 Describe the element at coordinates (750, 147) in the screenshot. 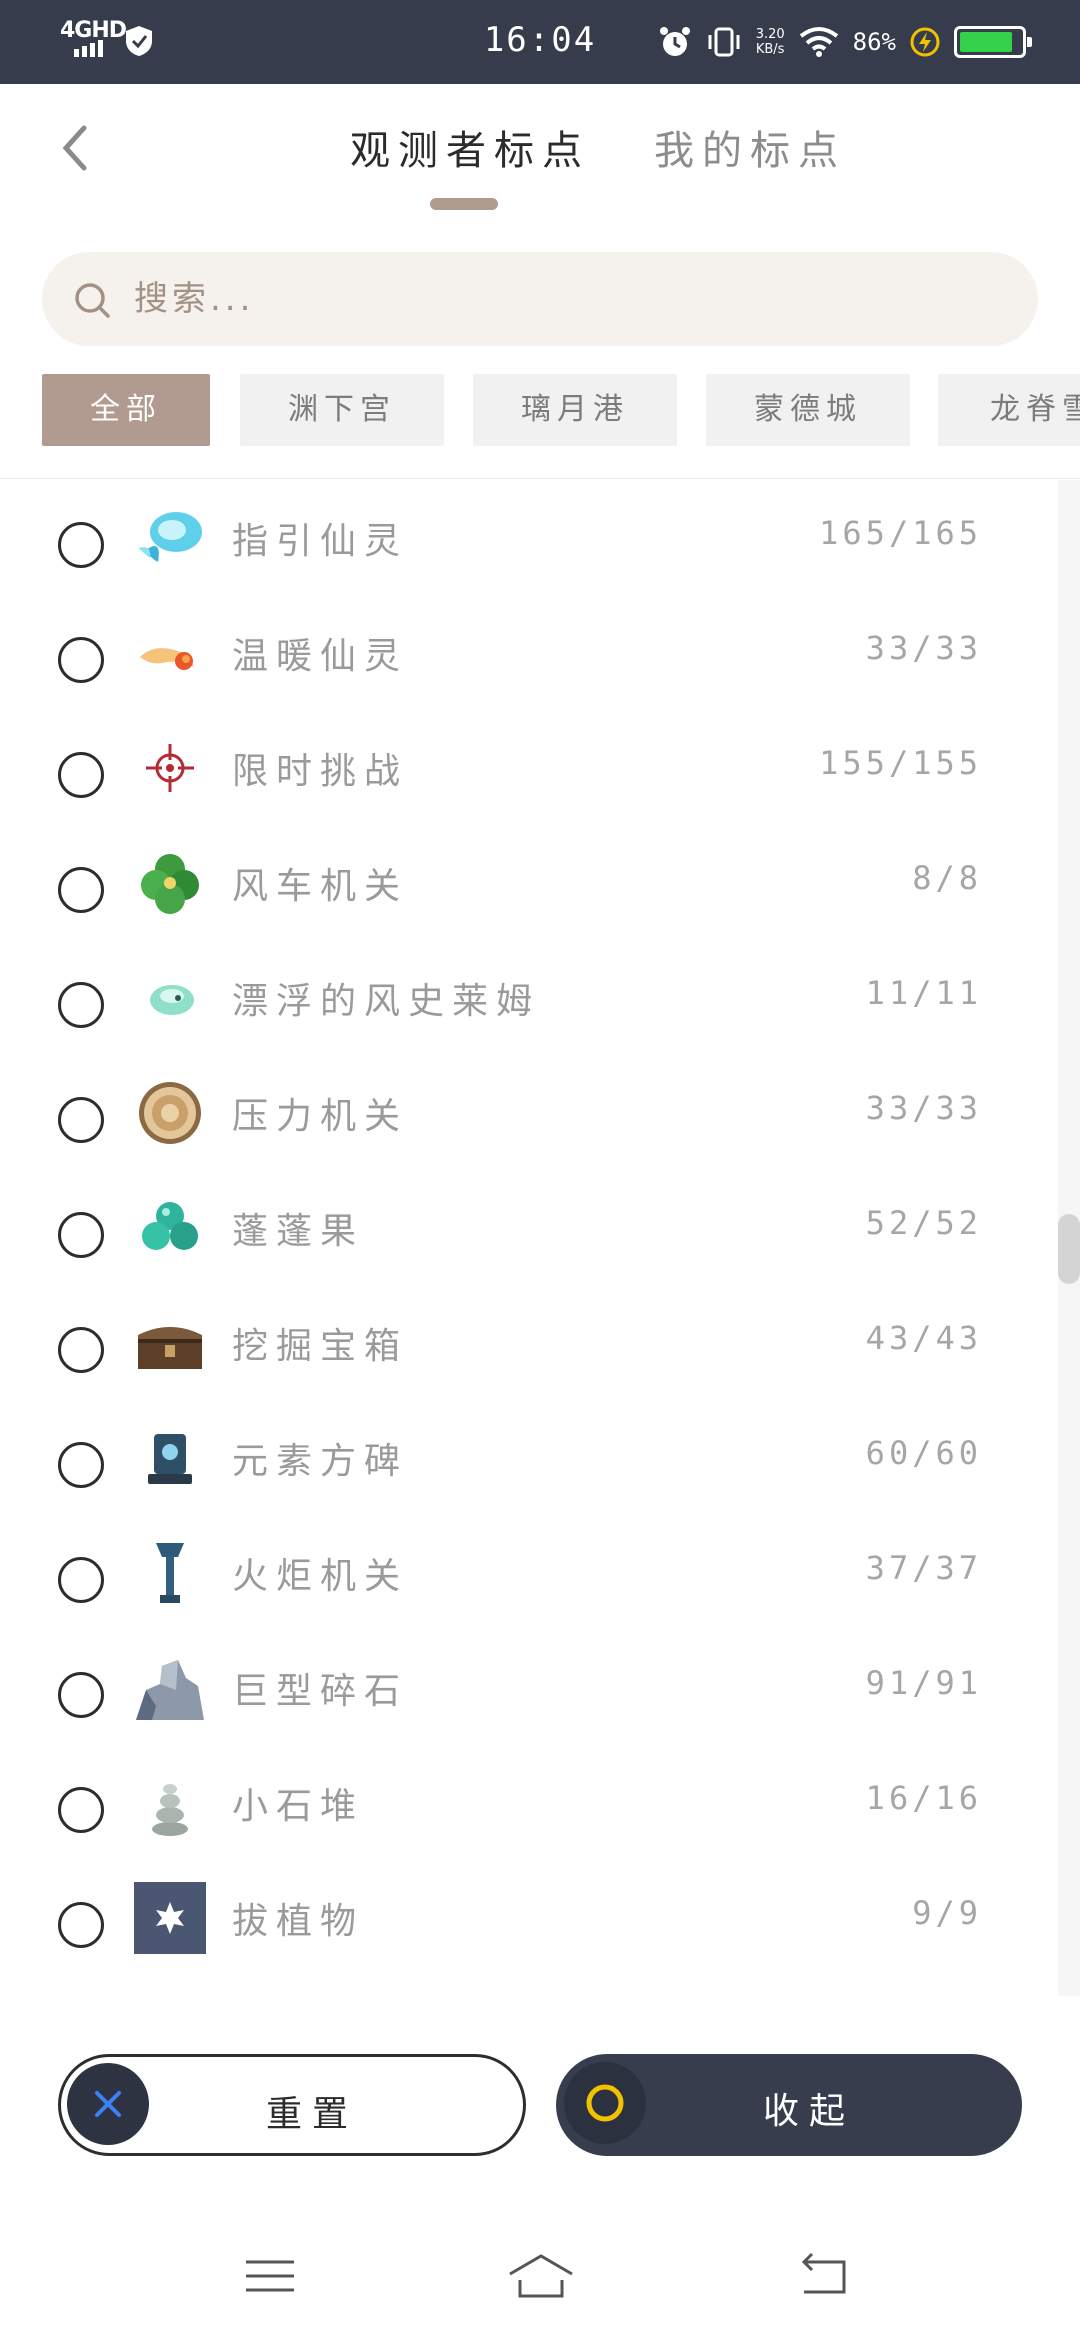

I see `tab-my-markers: 我的标点` at that location.